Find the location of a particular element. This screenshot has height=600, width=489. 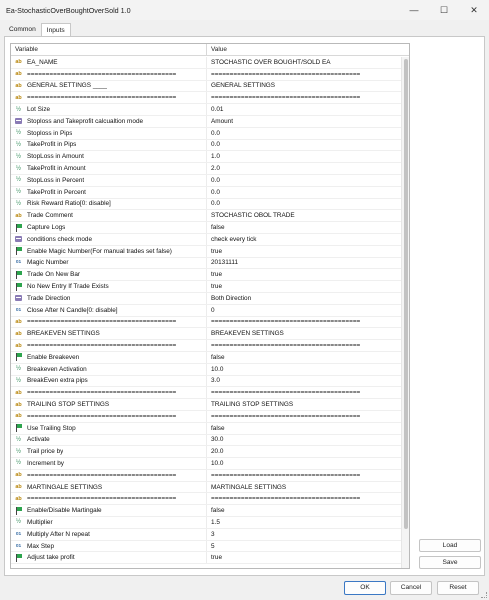

table-row: 01 Magic Number 20131111 is located at coordinates (207, 263).